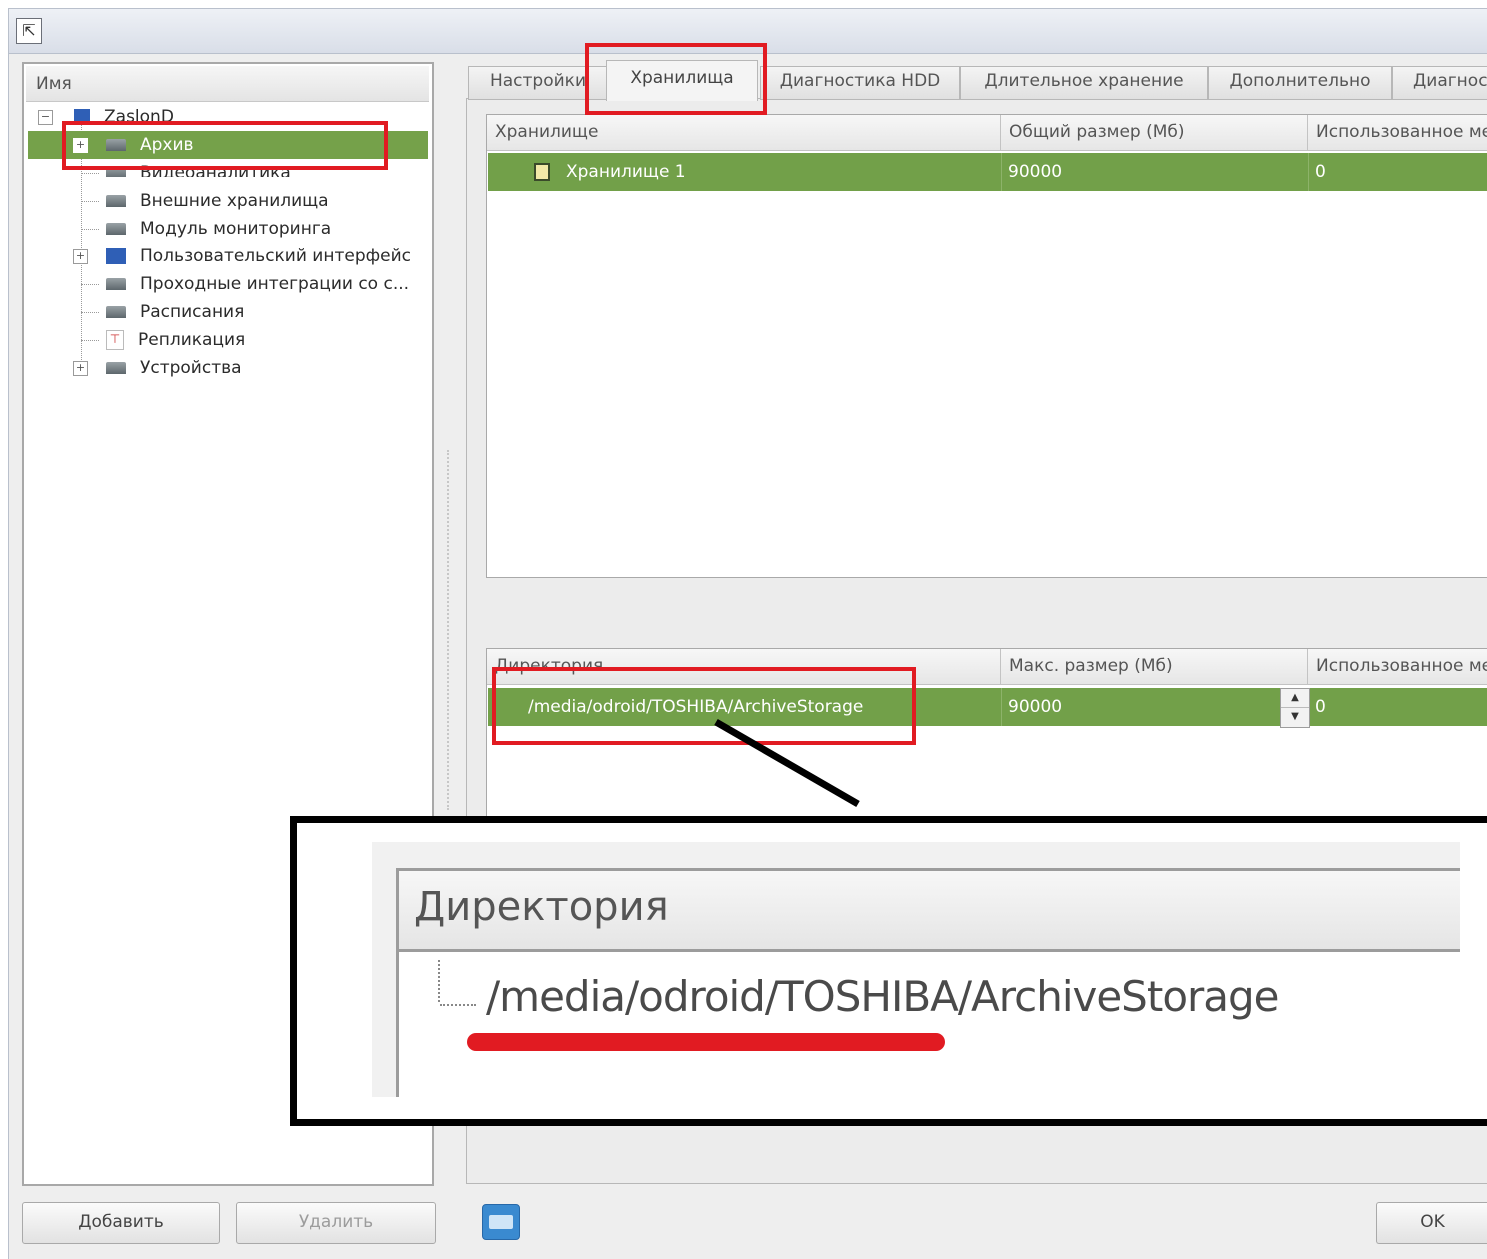 This screenshot has width=1487, height=1259. Describe the element at coordinates (29, 31) in the screenshot. I see `app-icon: ⇱` at that location.